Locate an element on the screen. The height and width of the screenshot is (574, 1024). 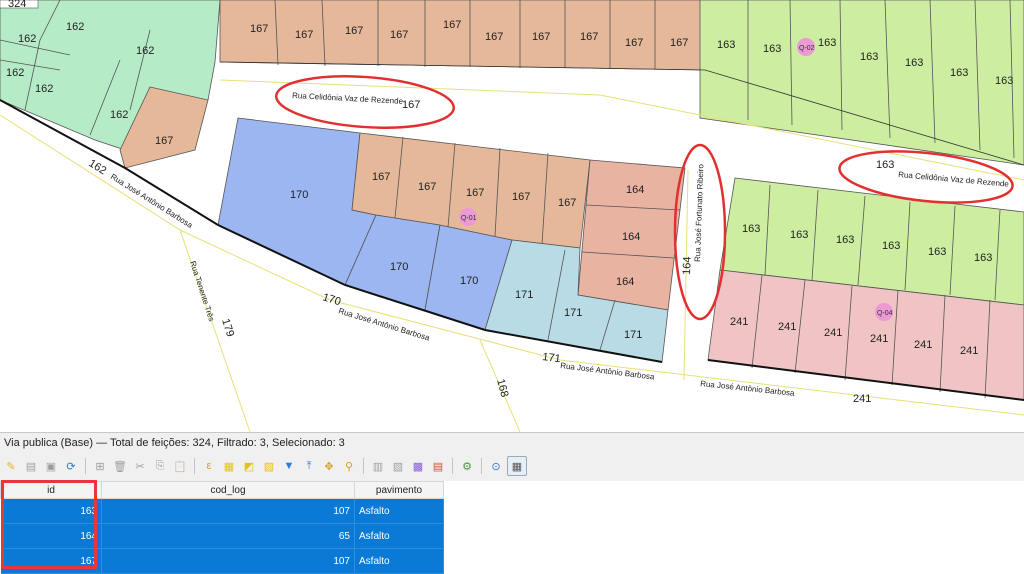
delete-field-icon: ▧ is located at coordinates (398, 466).